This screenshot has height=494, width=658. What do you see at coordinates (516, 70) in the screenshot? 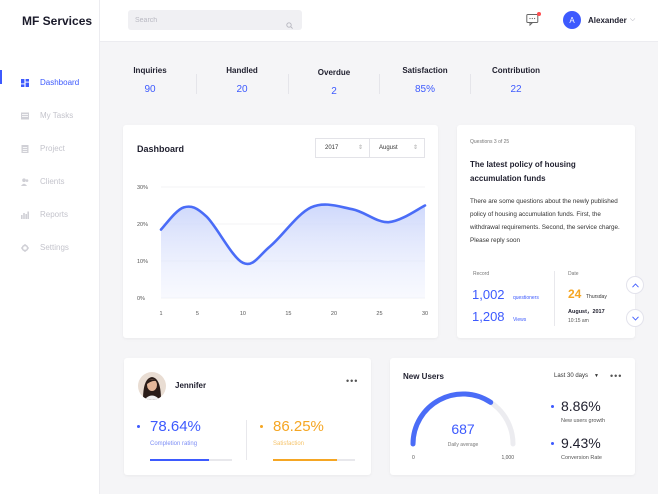
I see `stat-label: Contribution` at bounding box center [516, 70].